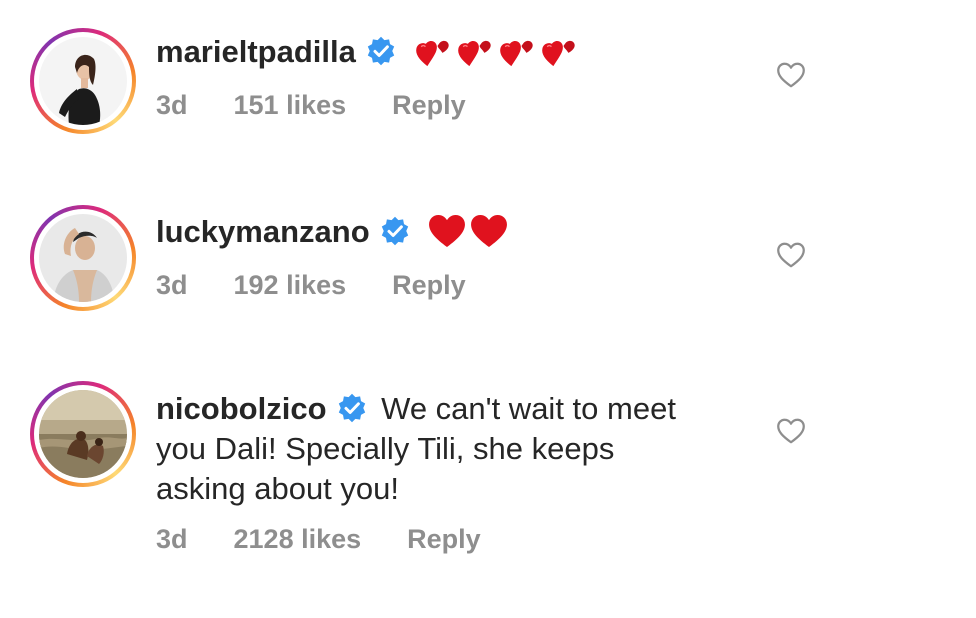 This screenshot has height=618, width=976. I want to click on comment-meta: 3d 2128 likes Reply, so click(341, 539).